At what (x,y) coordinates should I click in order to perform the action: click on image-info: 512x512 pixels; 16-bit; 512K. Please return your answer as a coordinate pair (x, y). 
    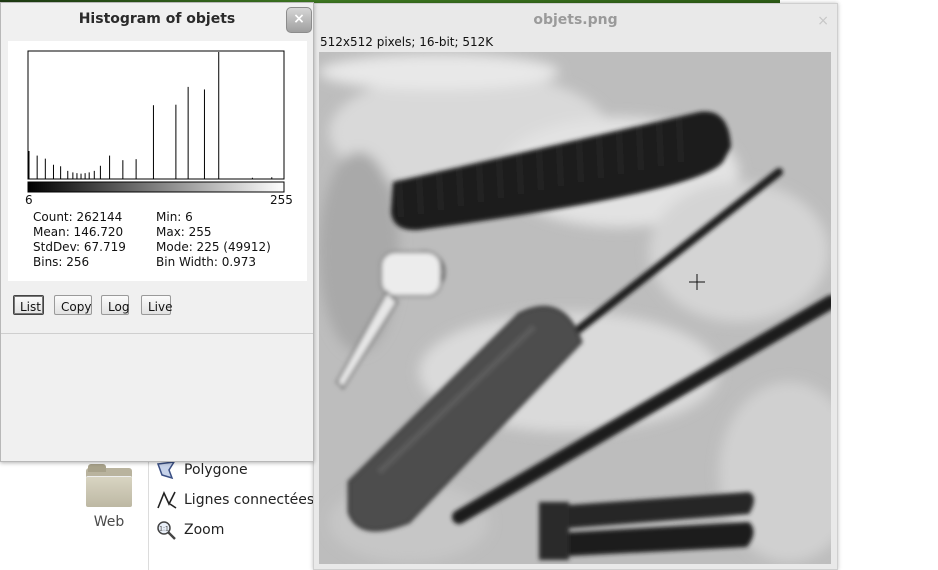
    Looking at the image, I should click on (407, 42).